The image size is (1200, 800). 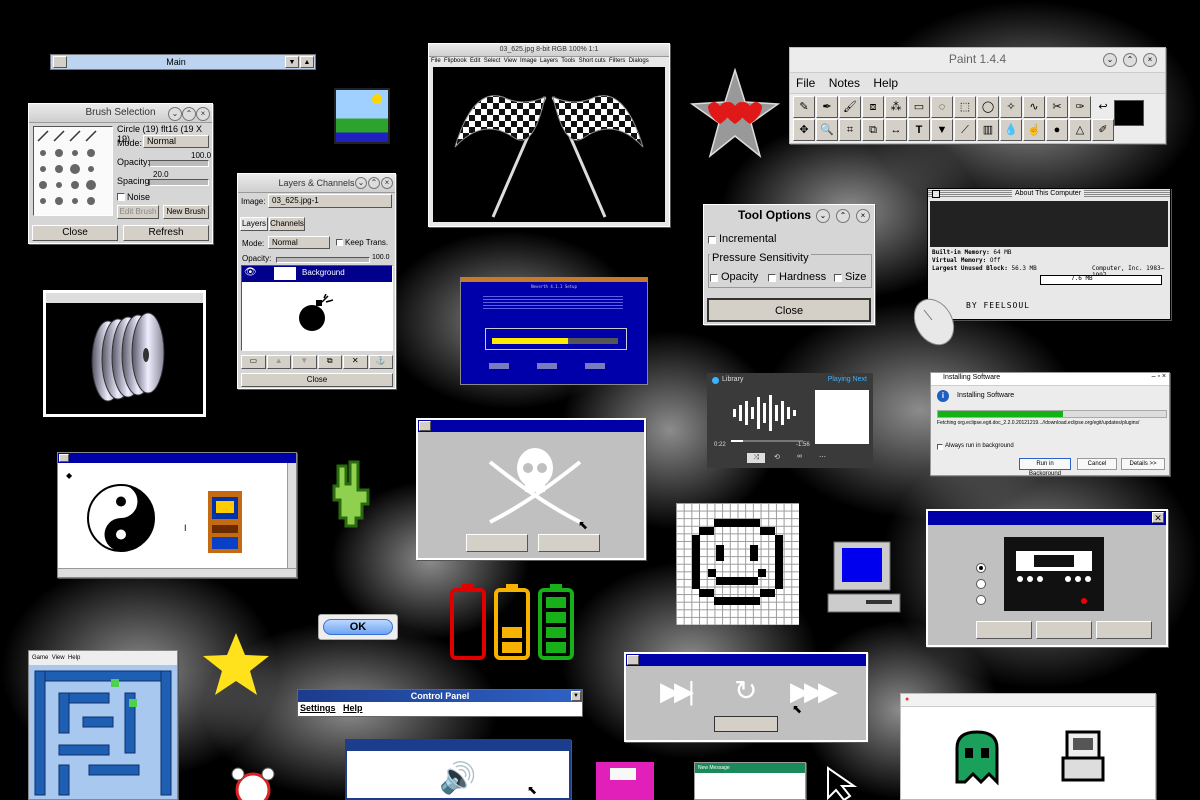 I want to click on radio-titlebar: ✕, so click(x=1047, y=518).